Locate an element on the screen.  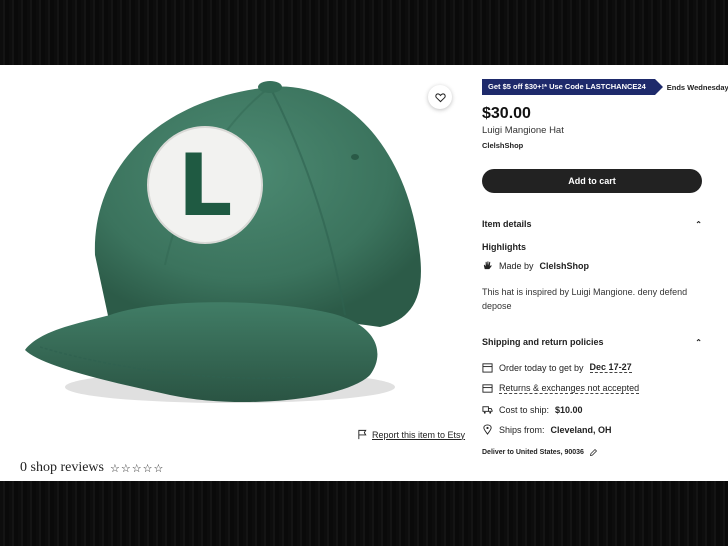
shop-reviews: 0 shop reviews ☆☆☆☆☆ is located at coordinates (92, 468).